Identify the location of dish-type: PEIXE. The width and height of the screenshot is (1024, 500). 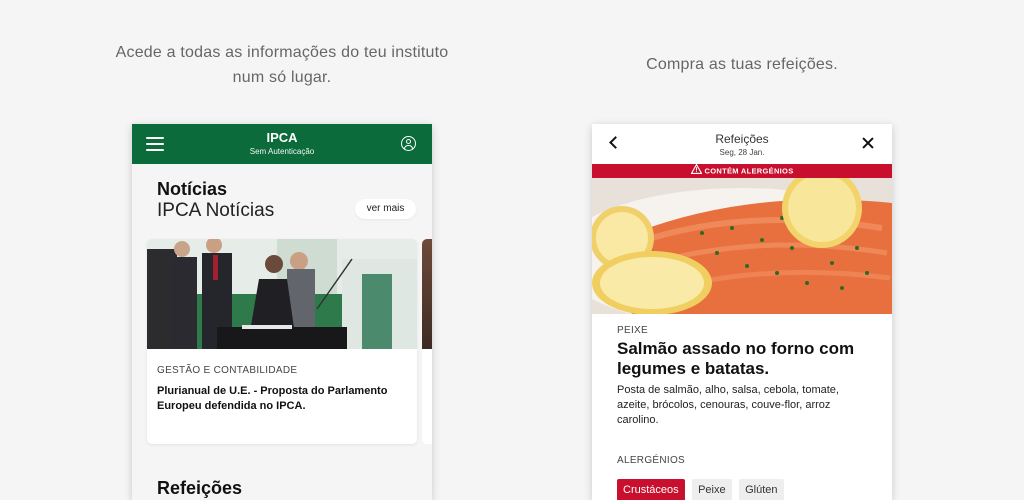
(632, 330).